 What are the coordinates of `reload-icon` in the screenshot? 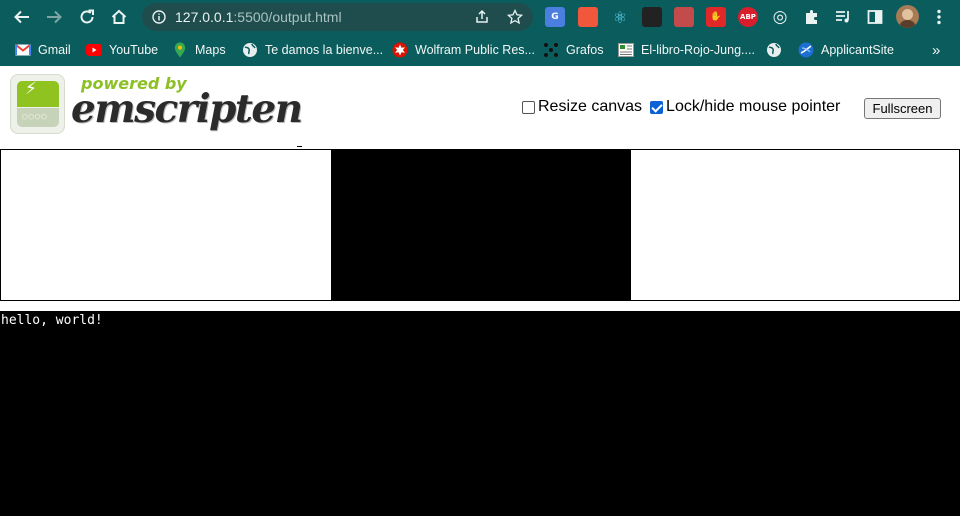 It's located at (87, 16).